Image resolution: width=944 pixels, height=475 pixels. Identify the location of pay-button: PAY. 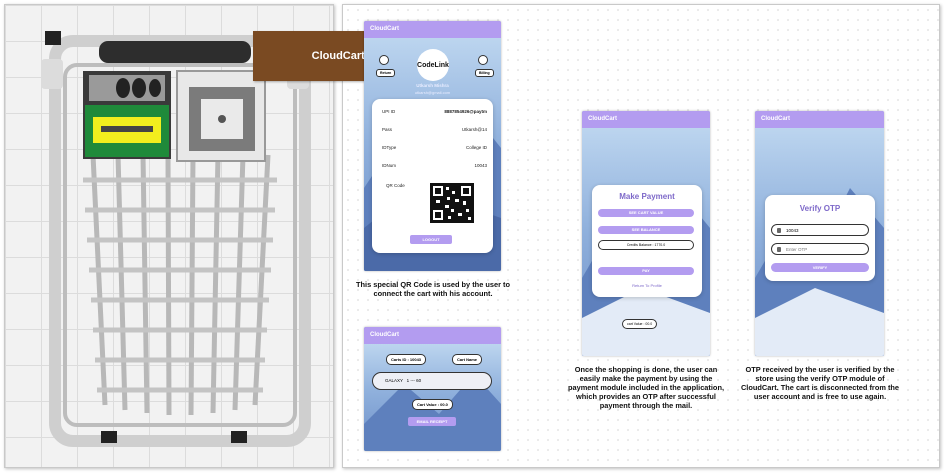
(646, 271).